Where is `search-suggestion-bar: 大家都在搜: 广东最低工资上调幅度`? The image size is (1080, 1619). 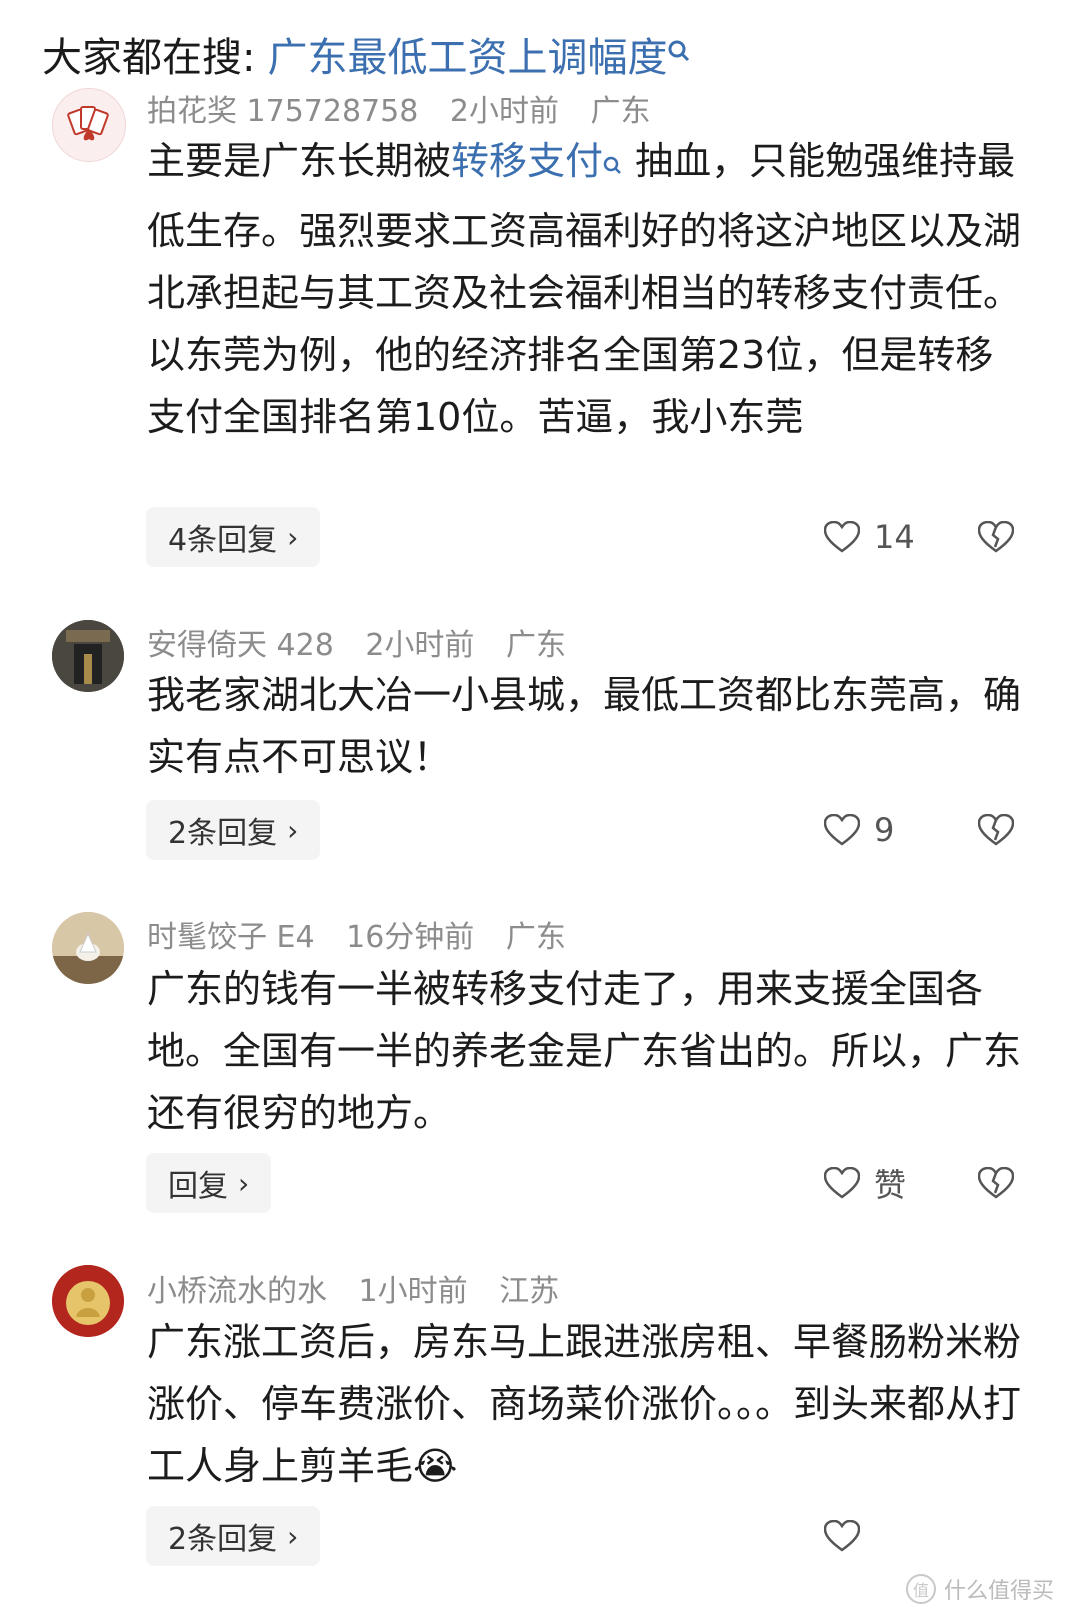
search-suggestion-bar: 大家都在搜: 广东最低工资上调幅度 is located at coordinates (366, 54).